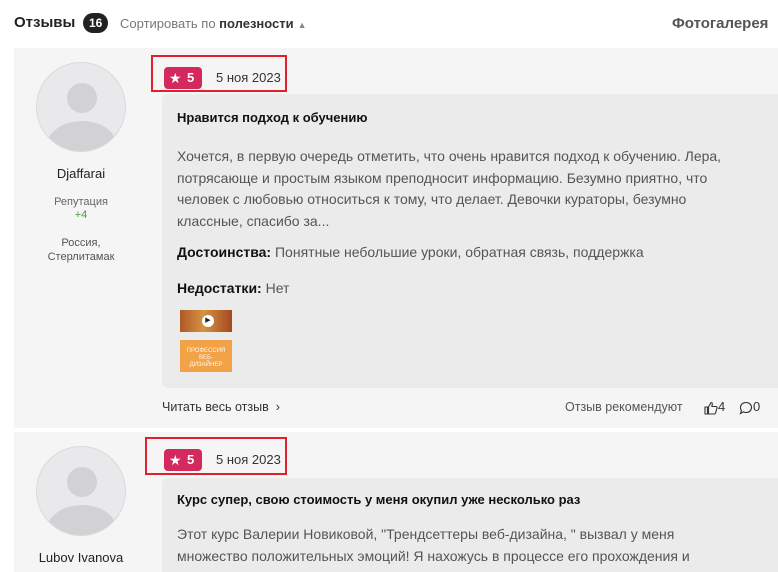  Describe the element at coordinates (746, 408) in the screenshot. I see `comment-icon` at that location.